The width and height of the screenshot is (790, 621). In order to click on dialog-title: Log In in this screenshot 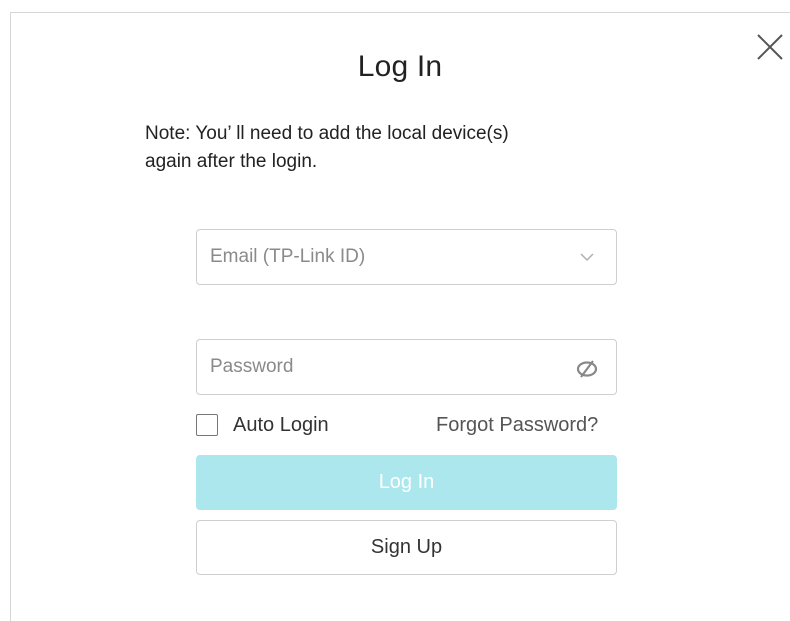, I will do `click(400, 66)`.